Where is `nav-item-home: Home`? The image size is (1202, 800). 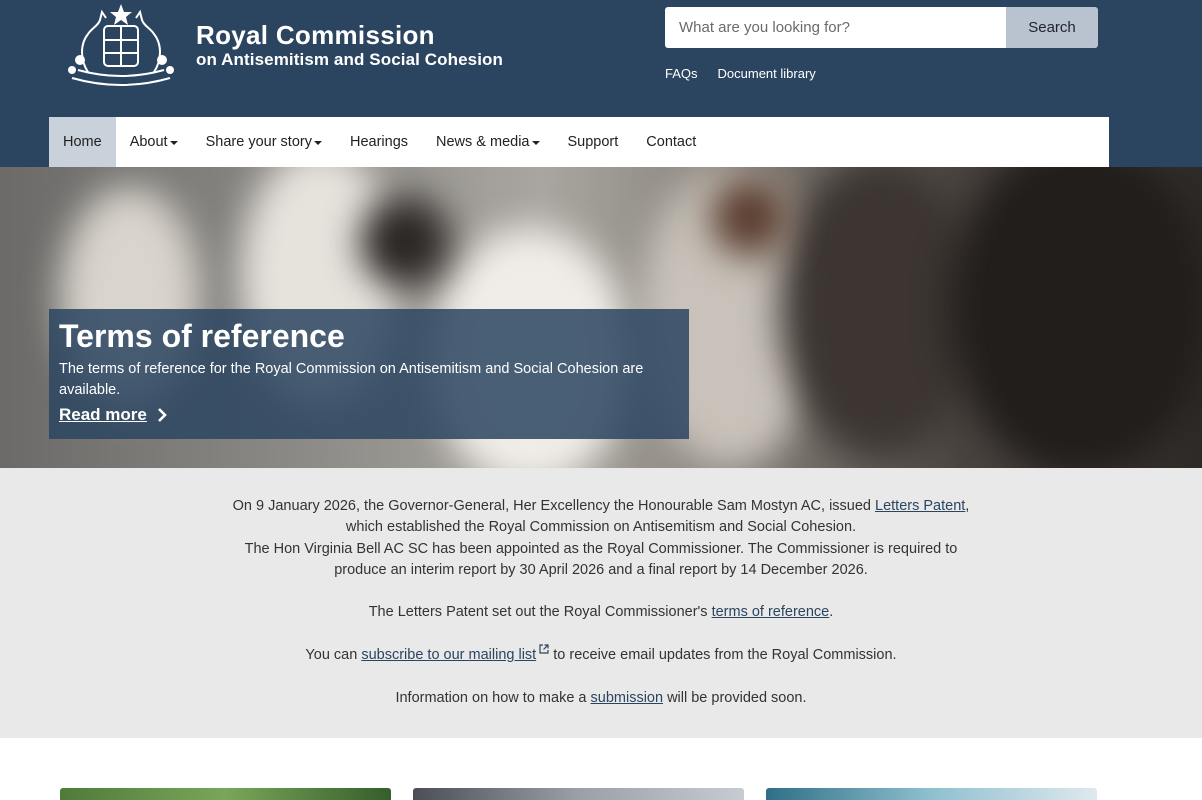 nav-item-home: Home is located at coordinates (82, 142).